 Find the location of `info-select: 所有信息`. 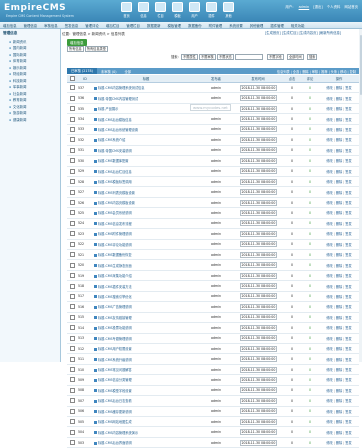

info-select: 所有信息 is located at coordinates (75, 49).